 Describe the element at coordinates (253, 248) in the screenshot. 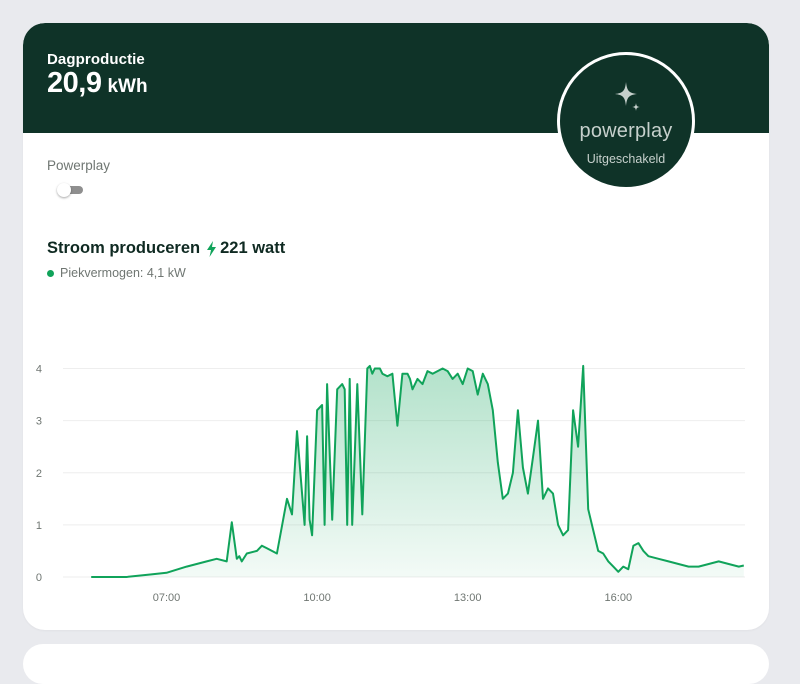

I see `production-value: 221 watt` at that location.